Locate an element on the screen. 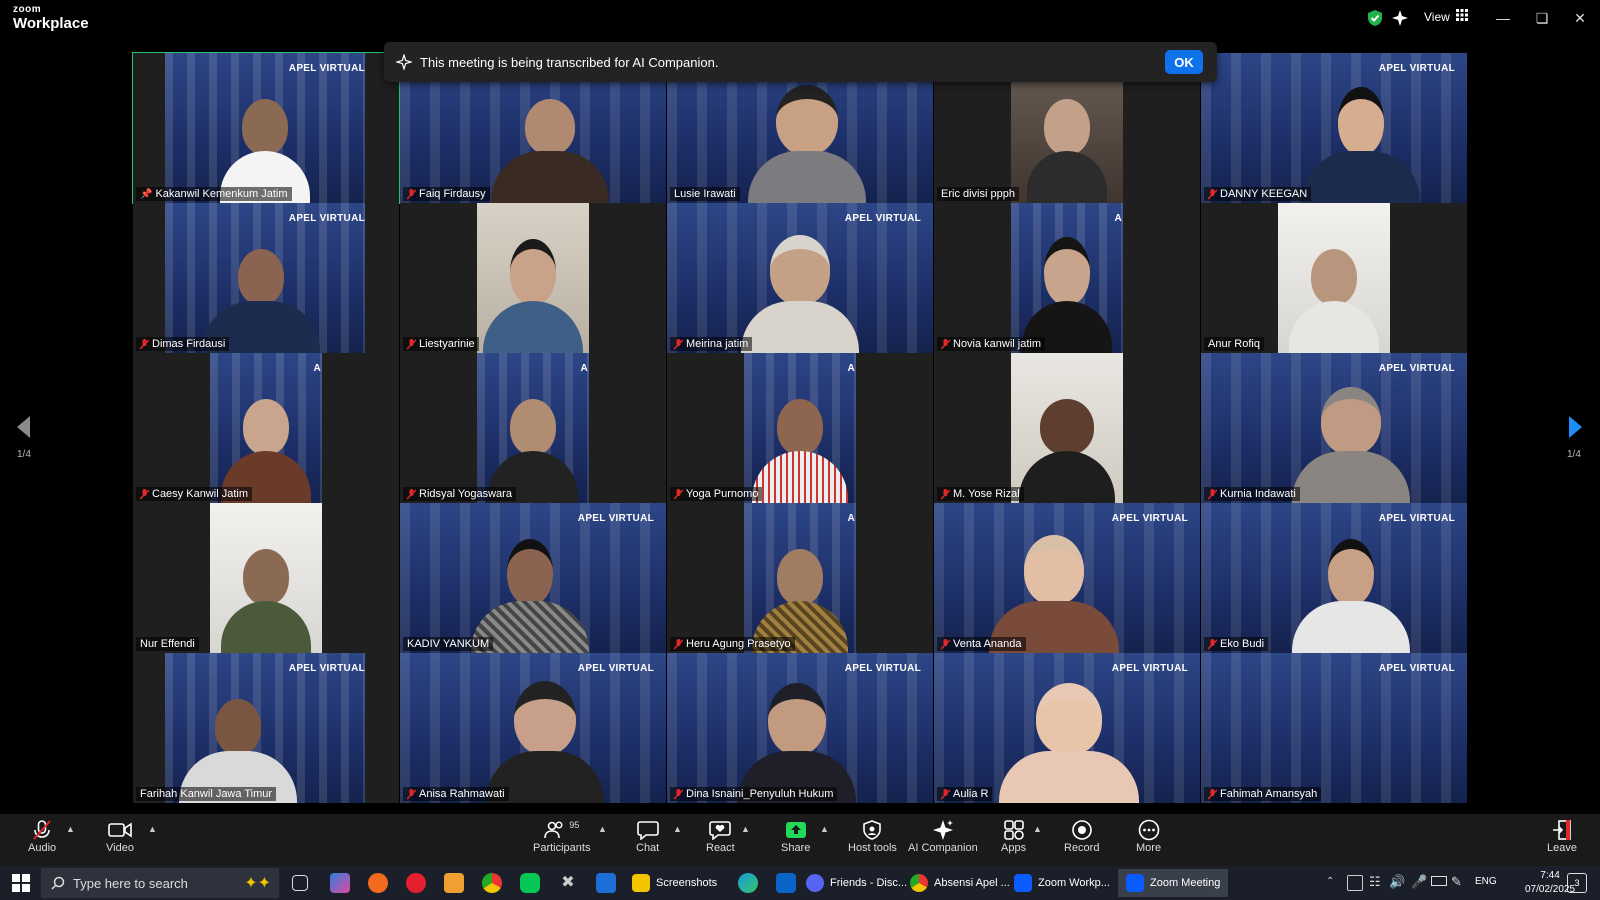 The image size is (1600, 900). search-highlight-icon: ✦✦ is located at coordinates (257, 883).